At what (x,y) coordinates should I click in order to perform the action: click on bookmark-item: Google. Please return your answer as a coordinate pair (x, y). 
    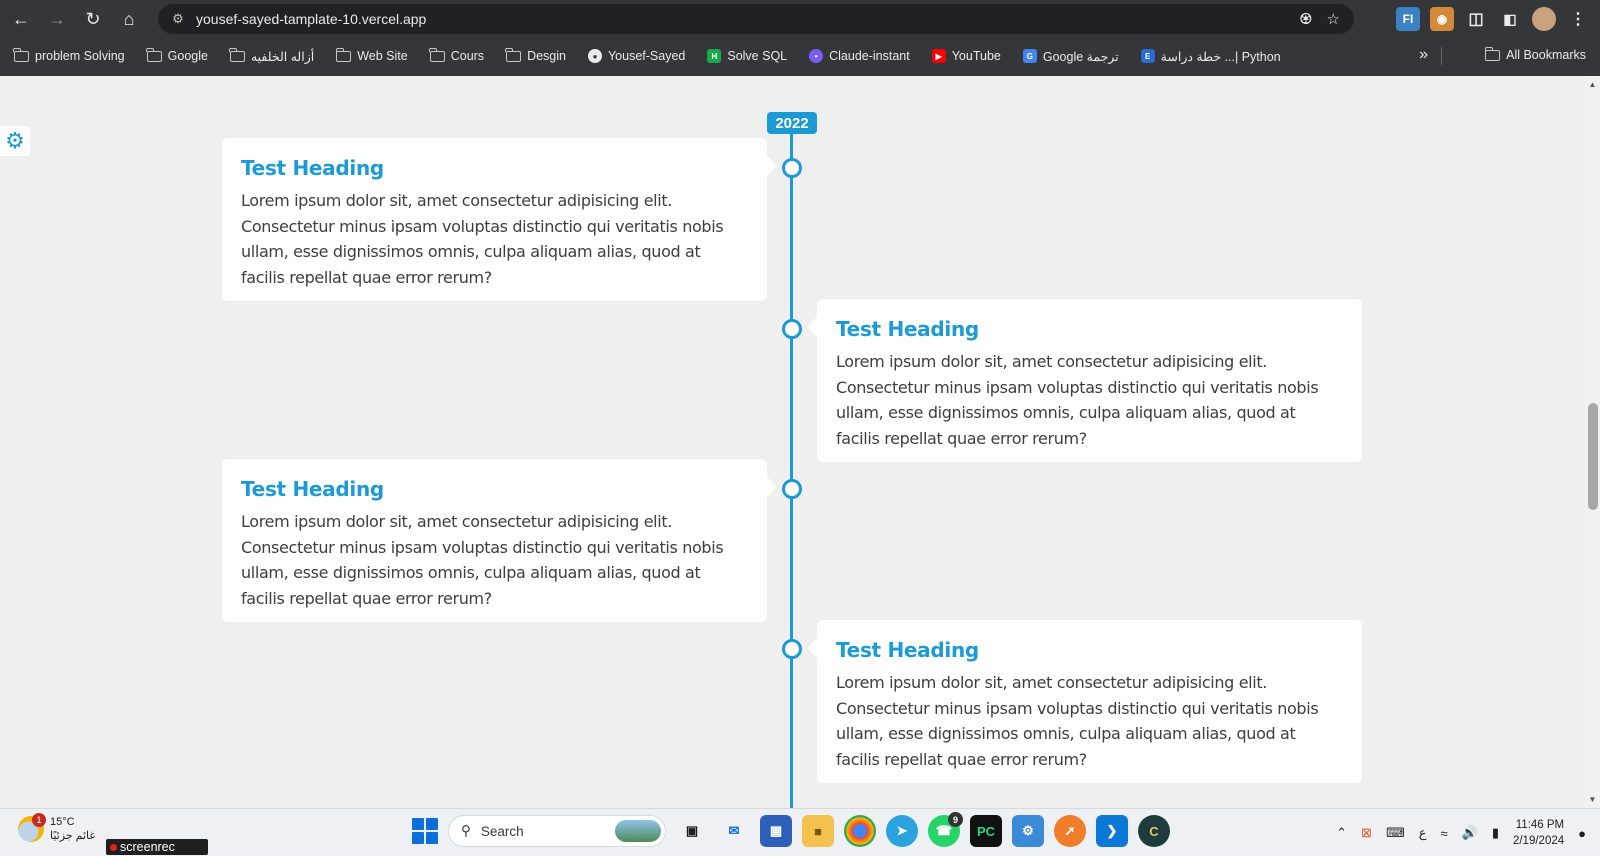
    Looking at the image, I should click on (177, 55).